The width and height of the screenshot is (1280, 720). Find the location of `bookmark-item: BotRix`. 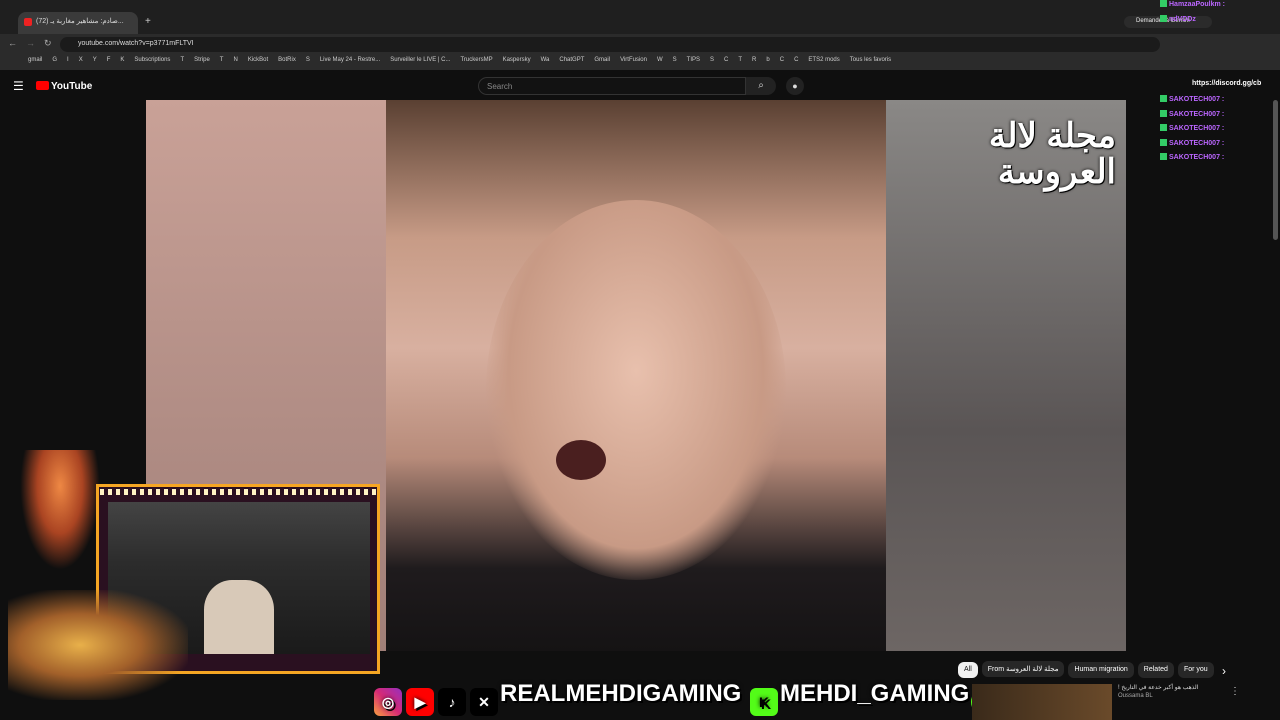

bookmark-item: BotRix is located at coordinates (287, 60).